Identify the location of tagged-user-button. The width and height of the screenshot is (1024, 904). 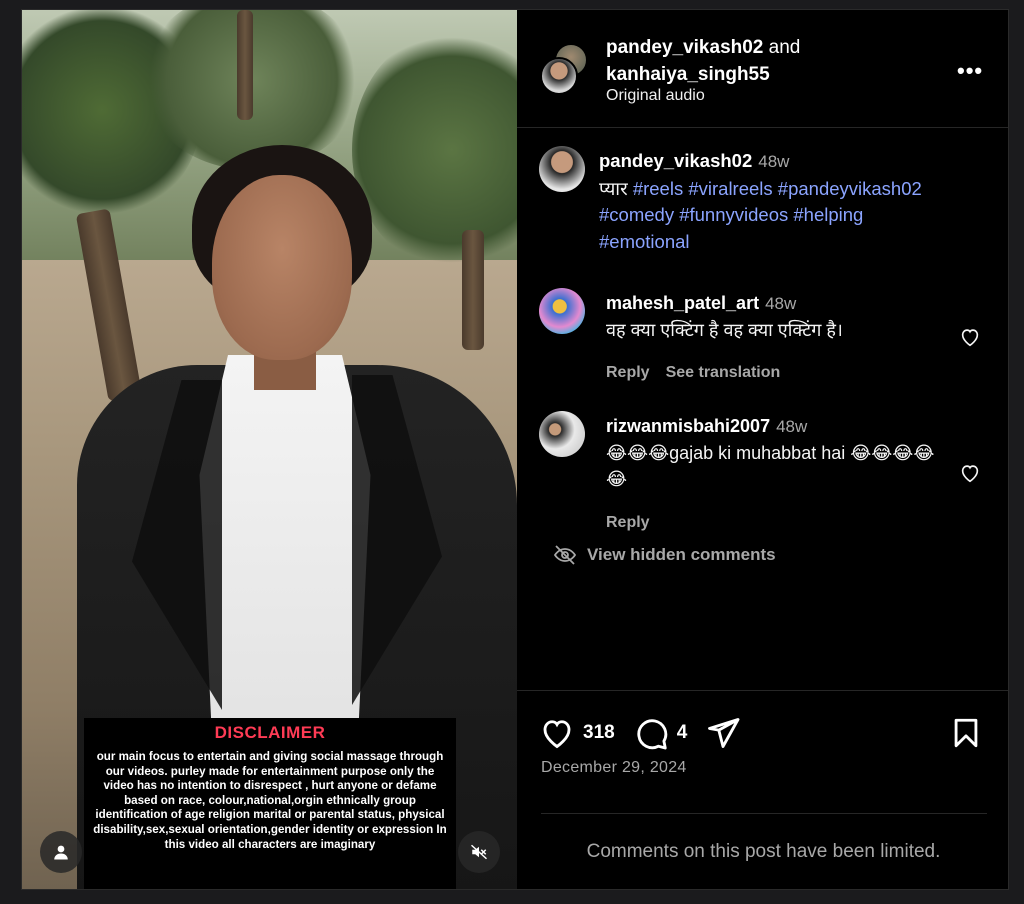
(61, 852).